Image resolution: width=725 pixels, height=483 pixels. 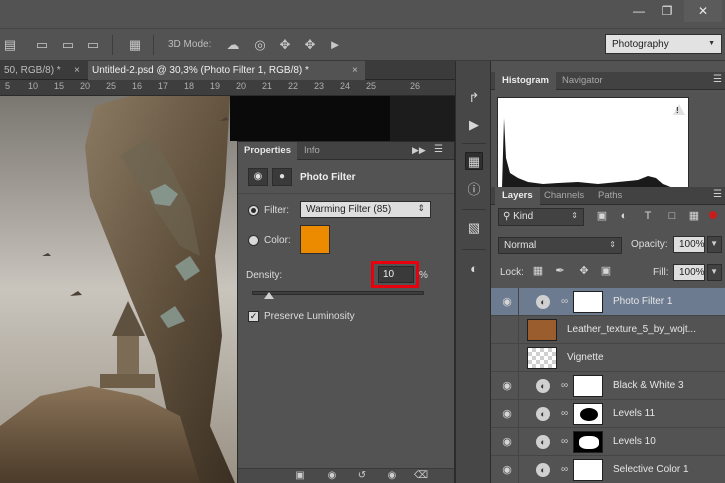 I want to click on trash-icon: ⌫, so click(x=421, y=476).